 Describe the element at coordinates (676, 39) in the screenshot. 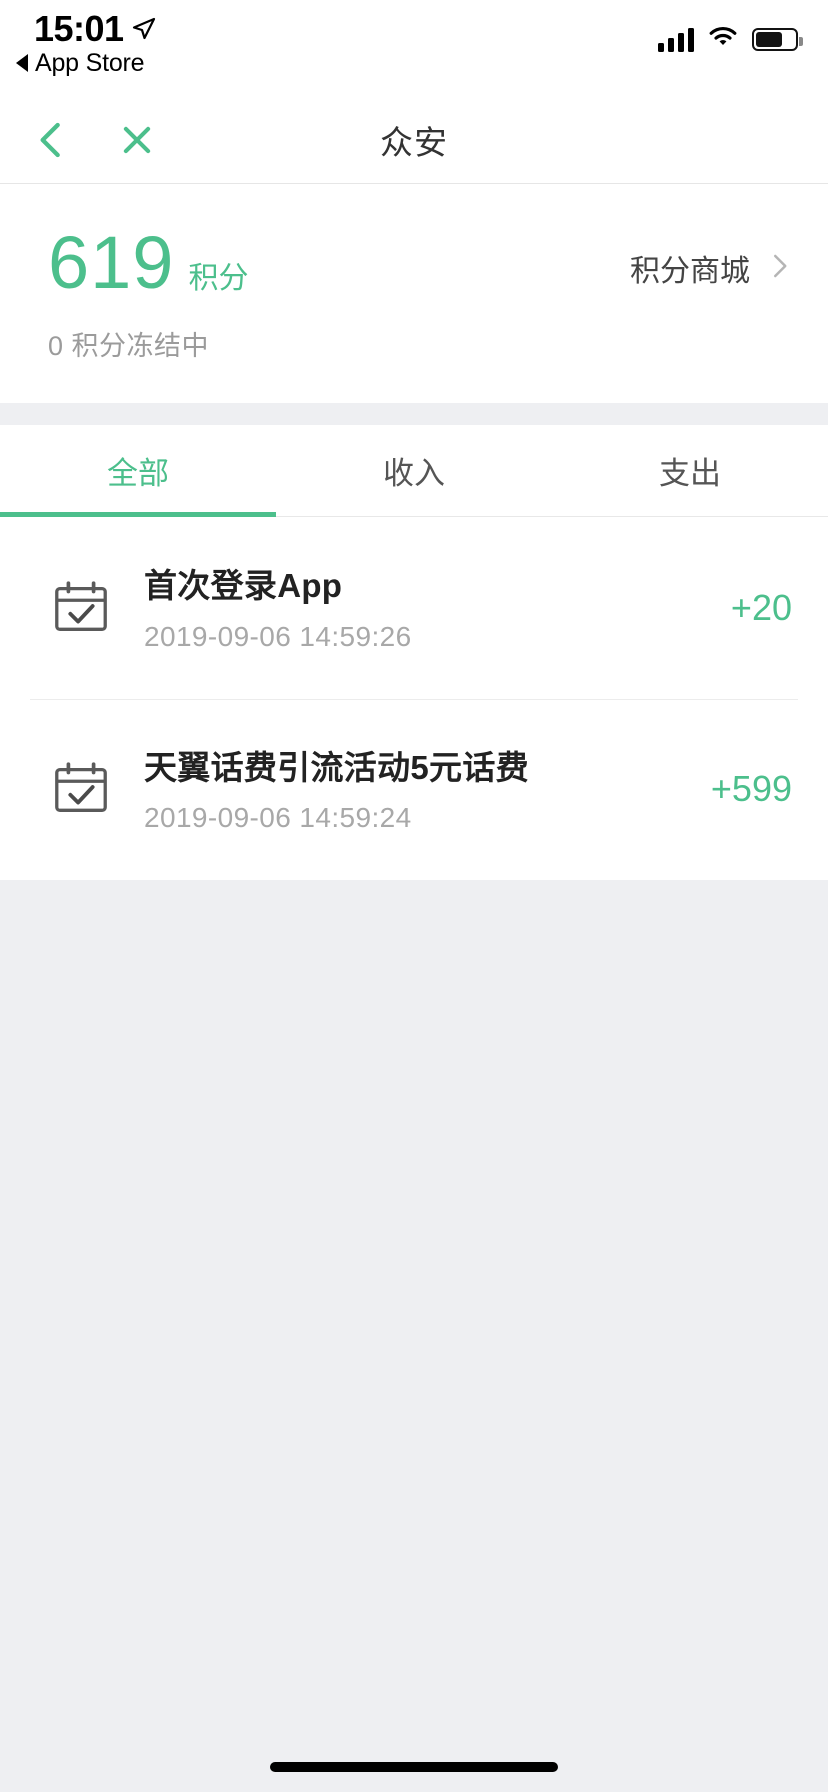

I see `cellular-signal-icon` at that location.